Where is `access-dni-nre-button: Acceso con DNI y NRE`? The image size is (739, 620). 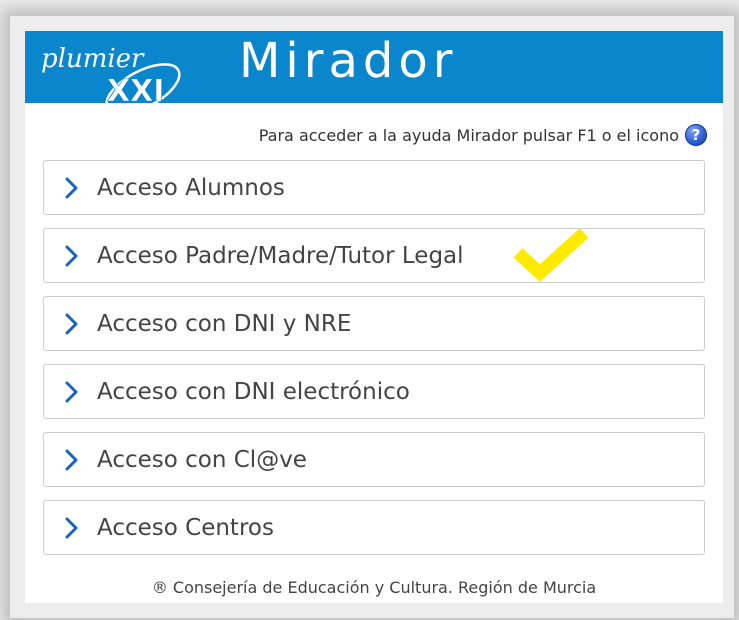
access-dni-nre-button: Acceso con DNI y NRE is located at coordinates (374, 323).